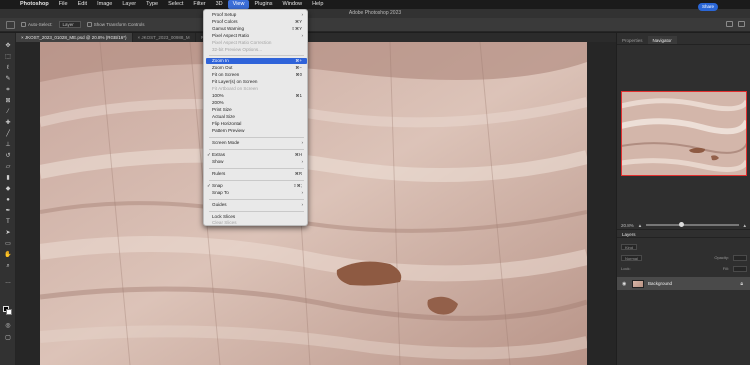 Image resolution: width=750 pixels, height=365 pixels. Describe the element at coordinates (256, 205) in the screenshot. I see `menu-item-guides: Guides ›` at that location.